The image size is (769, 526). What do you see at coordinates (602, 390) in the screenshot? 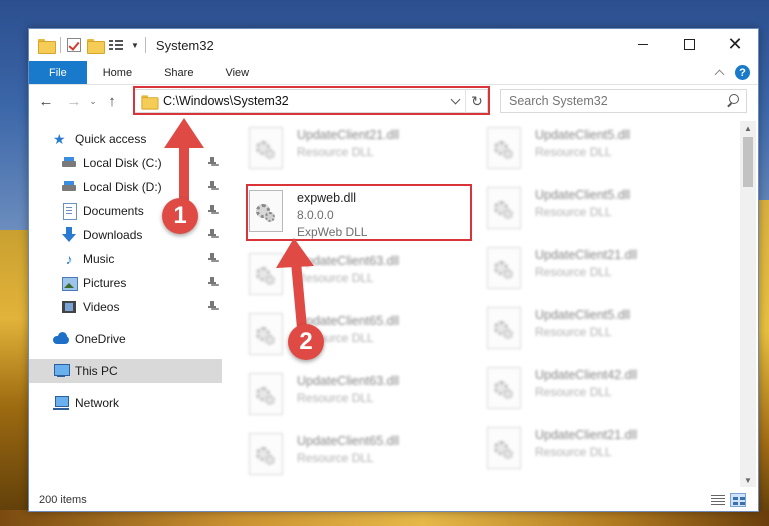
I see `file-tile: UpdateClient42.dll Resource DLL` at bounding box center [602, 390].